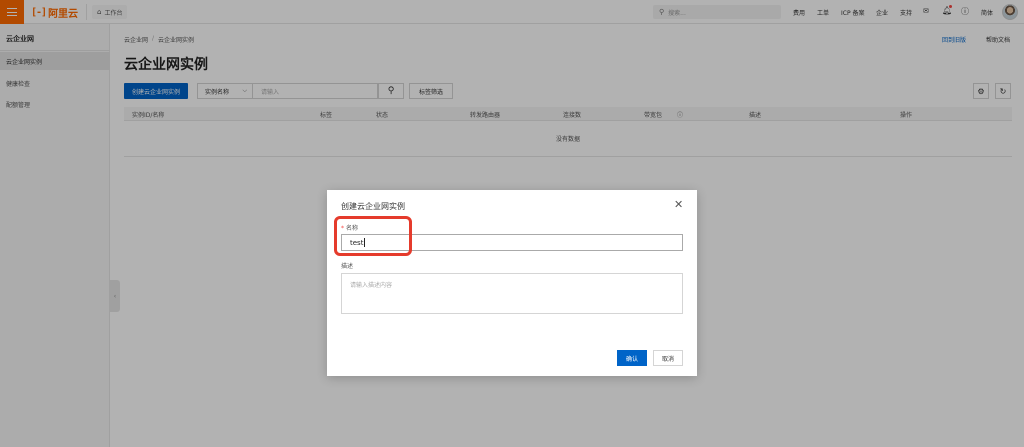 The height and width of the screenshot is (447, 1024). What do you see at coordinates (347, 266) in the screenshot?
I see `desc-field-label: 描述` at bounding box center [347, 266].